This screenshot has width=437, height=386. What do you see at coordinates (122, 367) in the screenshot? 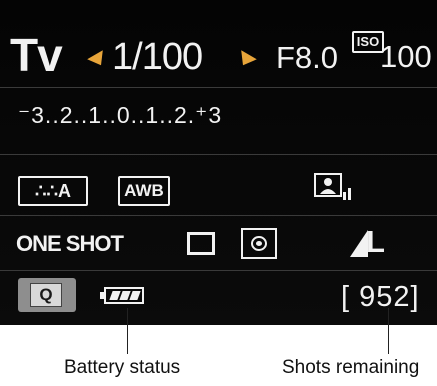
I see `battery-status-label: Battery status` at bounding box center [122, 367].